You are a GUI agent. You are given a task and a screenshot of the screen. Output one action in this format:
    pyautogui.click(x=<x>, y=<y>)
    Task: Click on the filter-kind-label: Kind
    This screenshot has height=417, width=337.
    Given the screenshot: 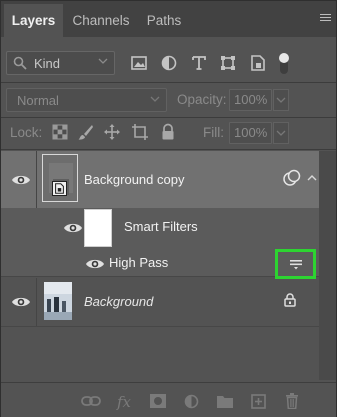 What is the action you would take?
    pyautogui.click(x=47, y=63)
    